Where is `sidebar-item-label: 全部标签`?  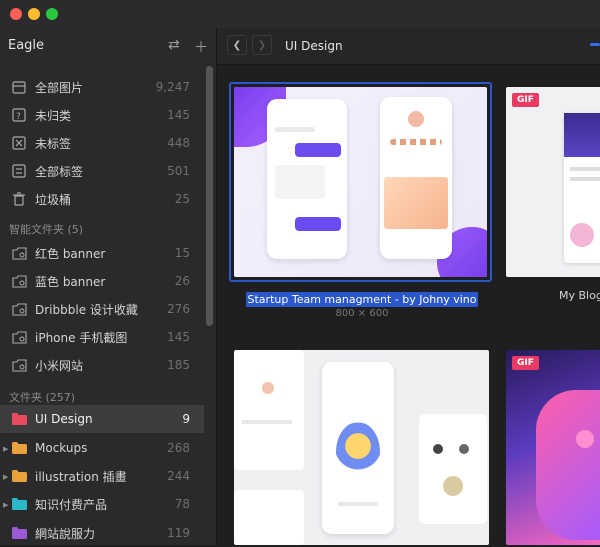
sidebar-item-label: 全部标签 is located at coordinates (59, 171).